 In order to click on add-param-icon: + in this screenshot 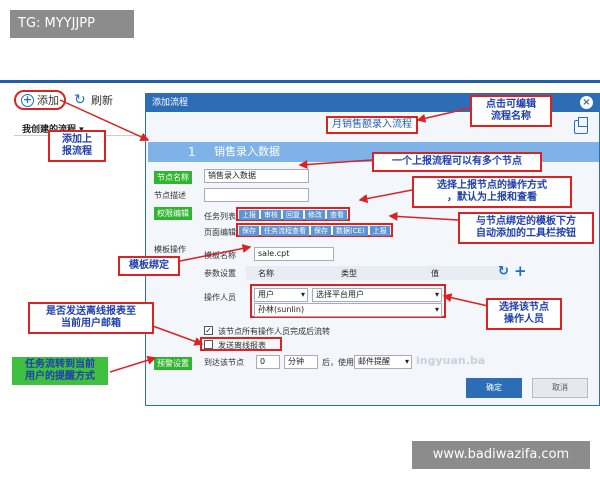, I will do `click(520, 271)`.